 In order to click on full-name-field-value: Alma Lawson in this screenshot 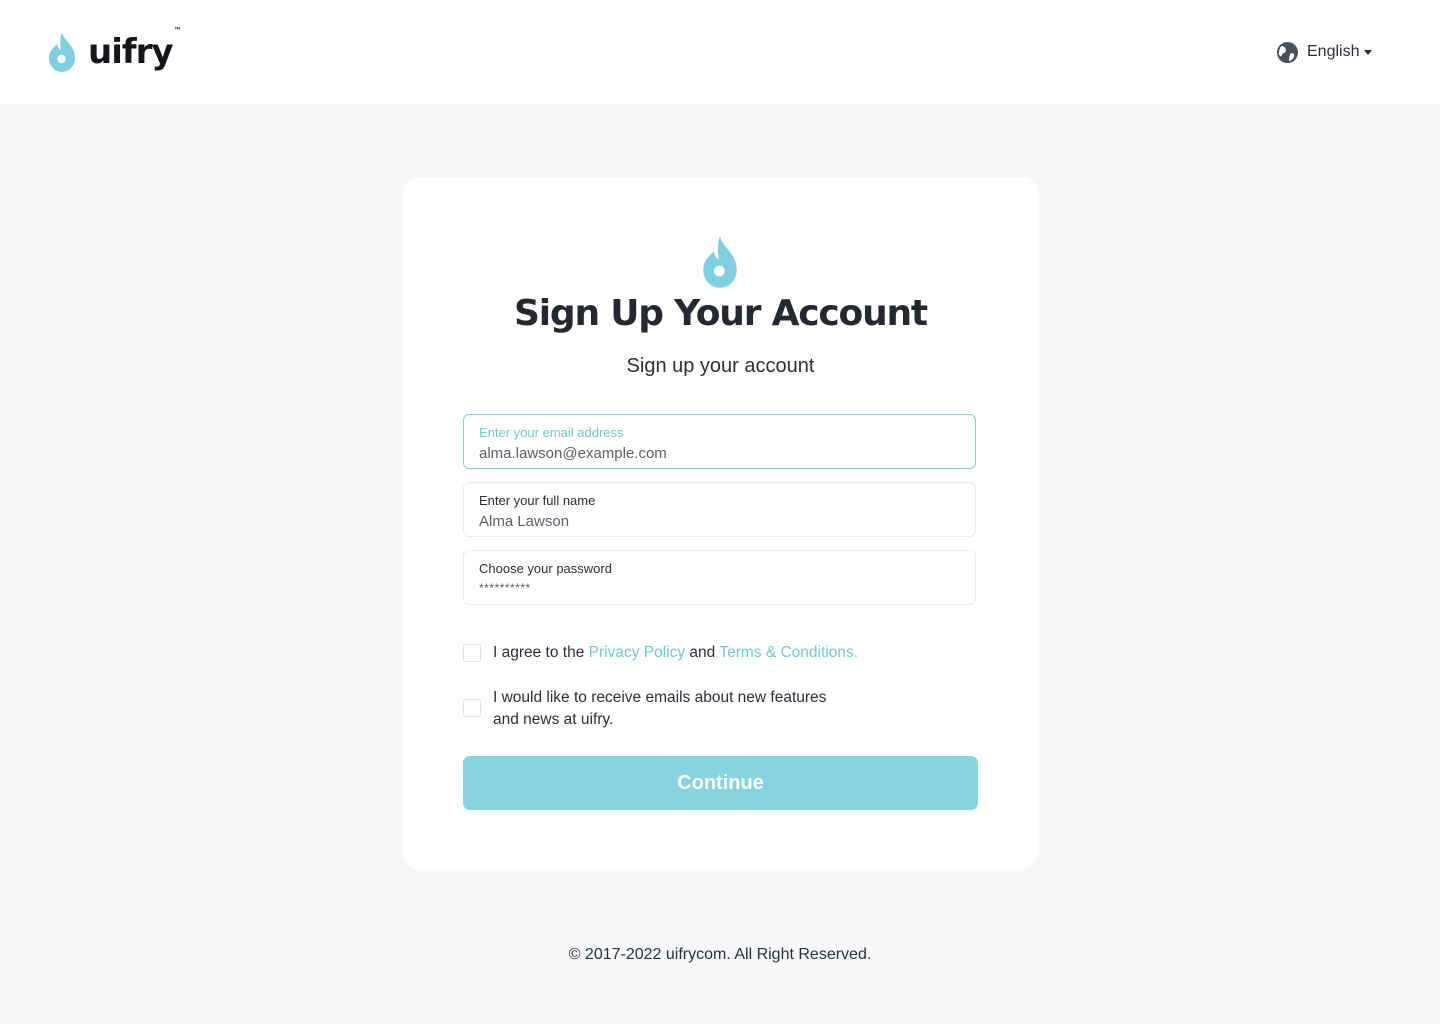, I will do `click(524, 521)`.